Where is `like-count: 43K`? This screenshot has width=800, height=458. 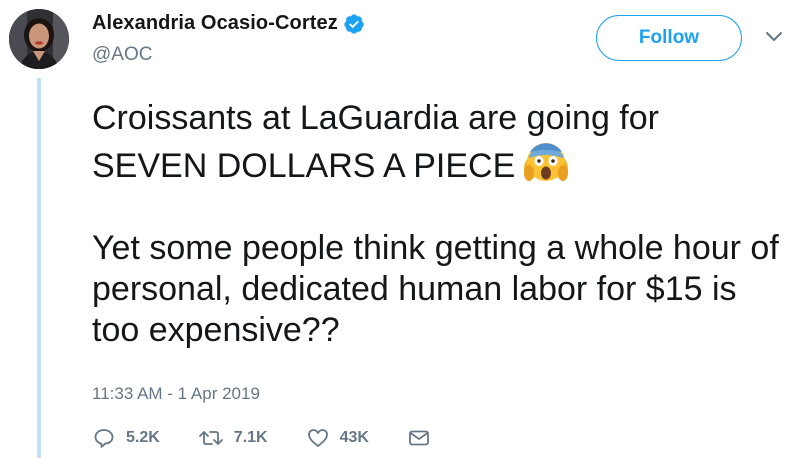
like-count: 43K is located at coordinates (354, 437).